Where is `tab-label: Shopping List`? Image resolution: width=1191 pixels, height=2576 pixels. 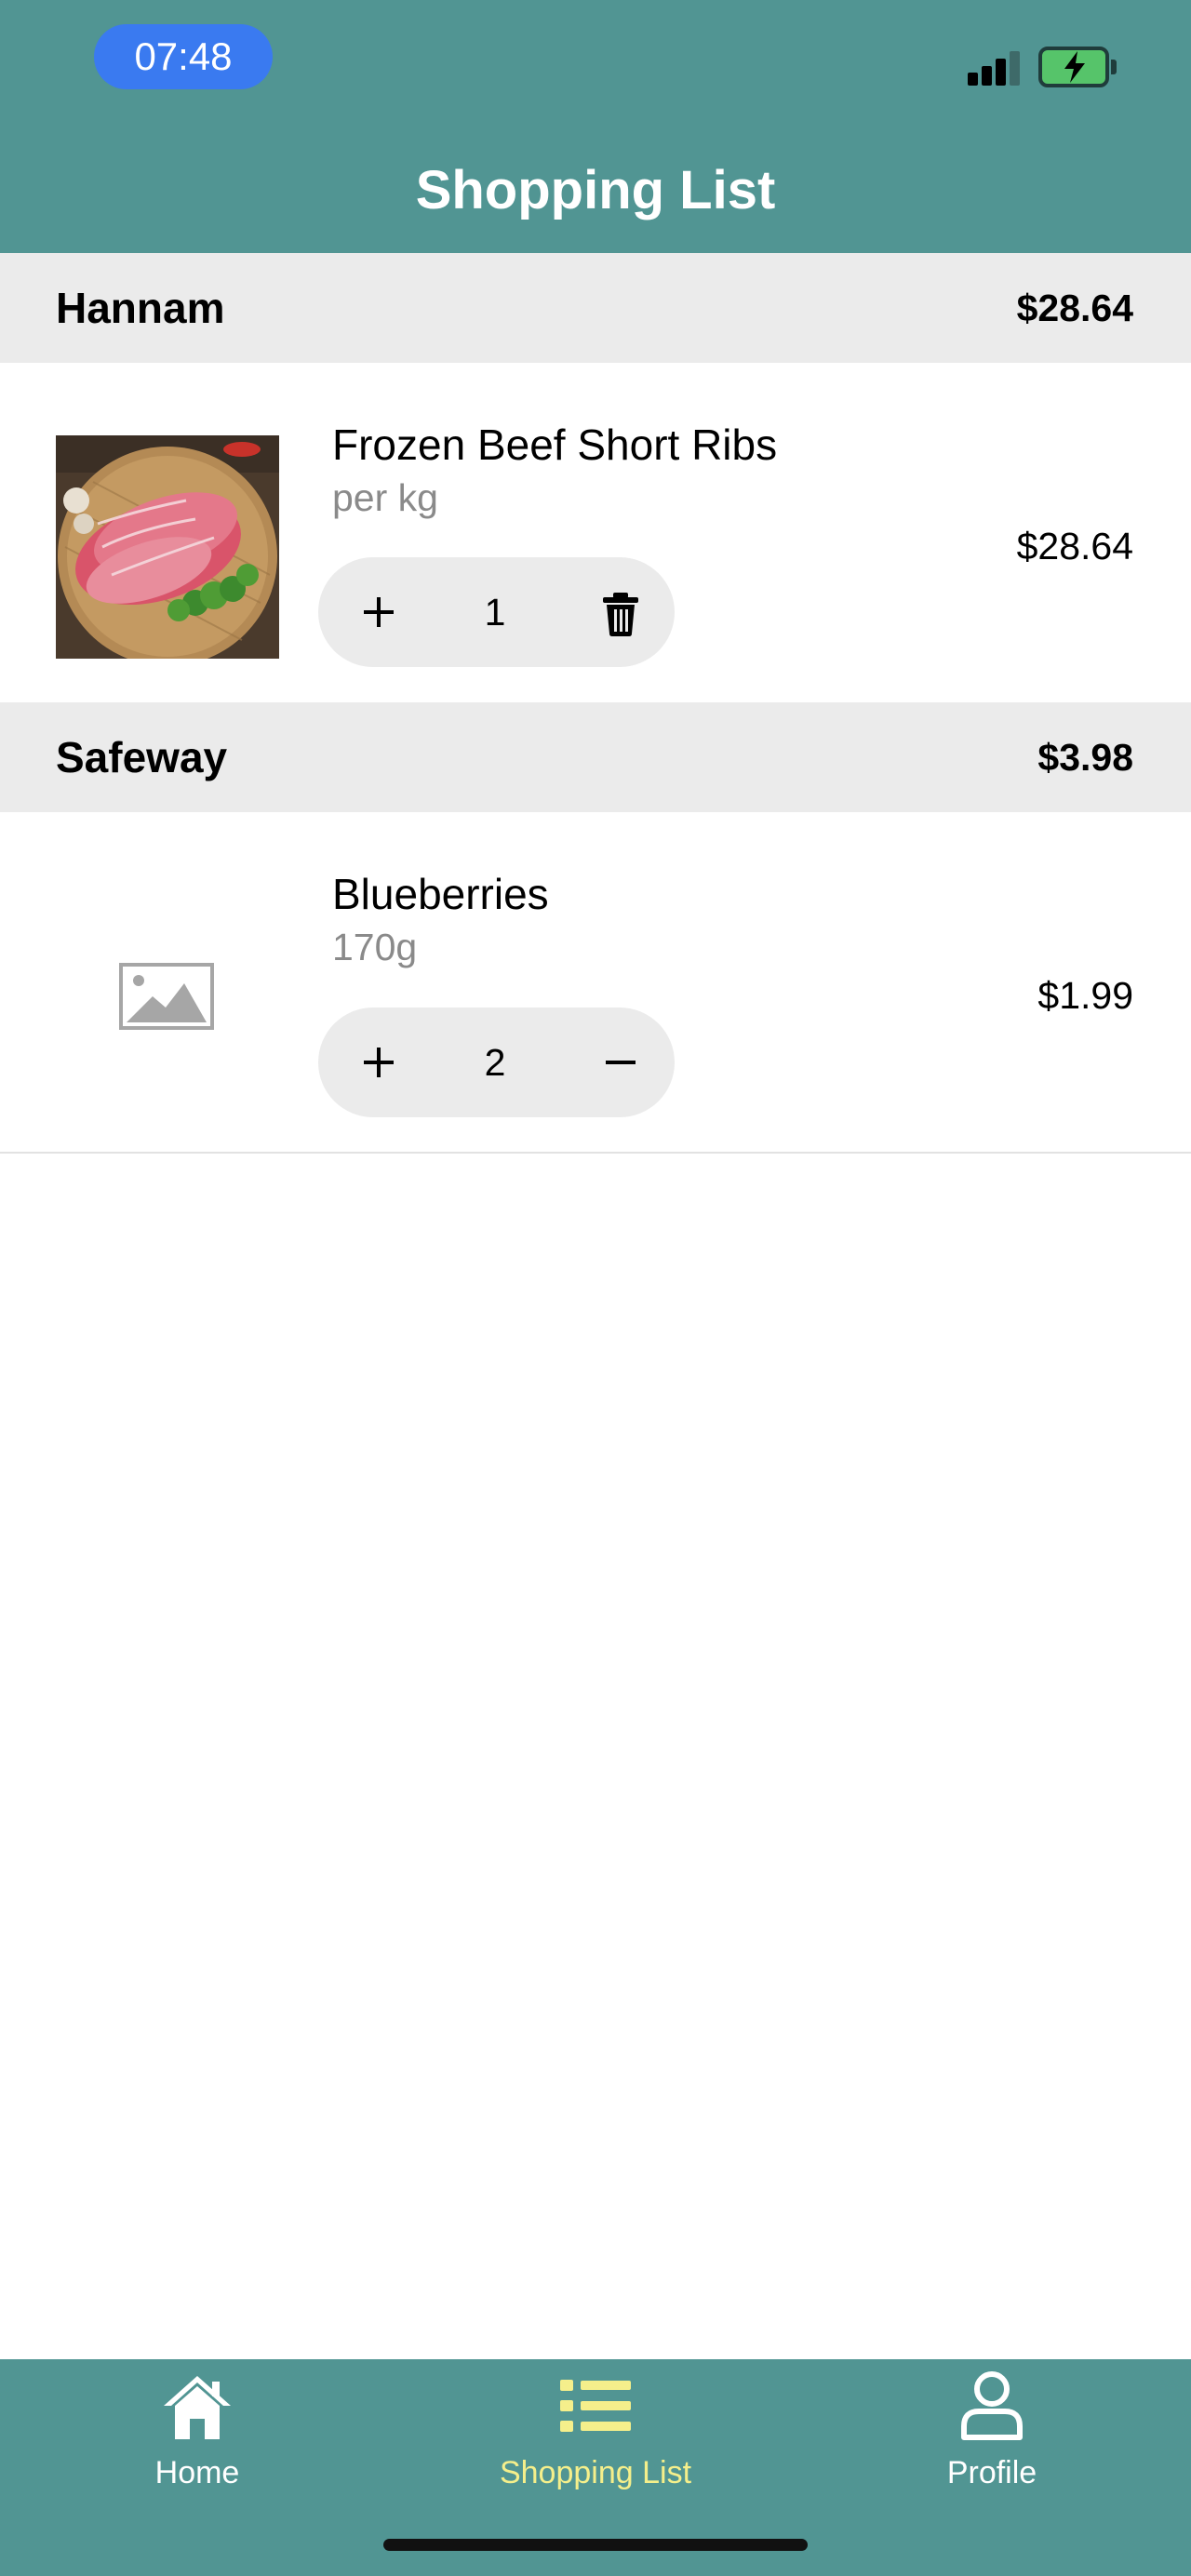
tab-label: Shopping List is located at coordinates (595, 2472).